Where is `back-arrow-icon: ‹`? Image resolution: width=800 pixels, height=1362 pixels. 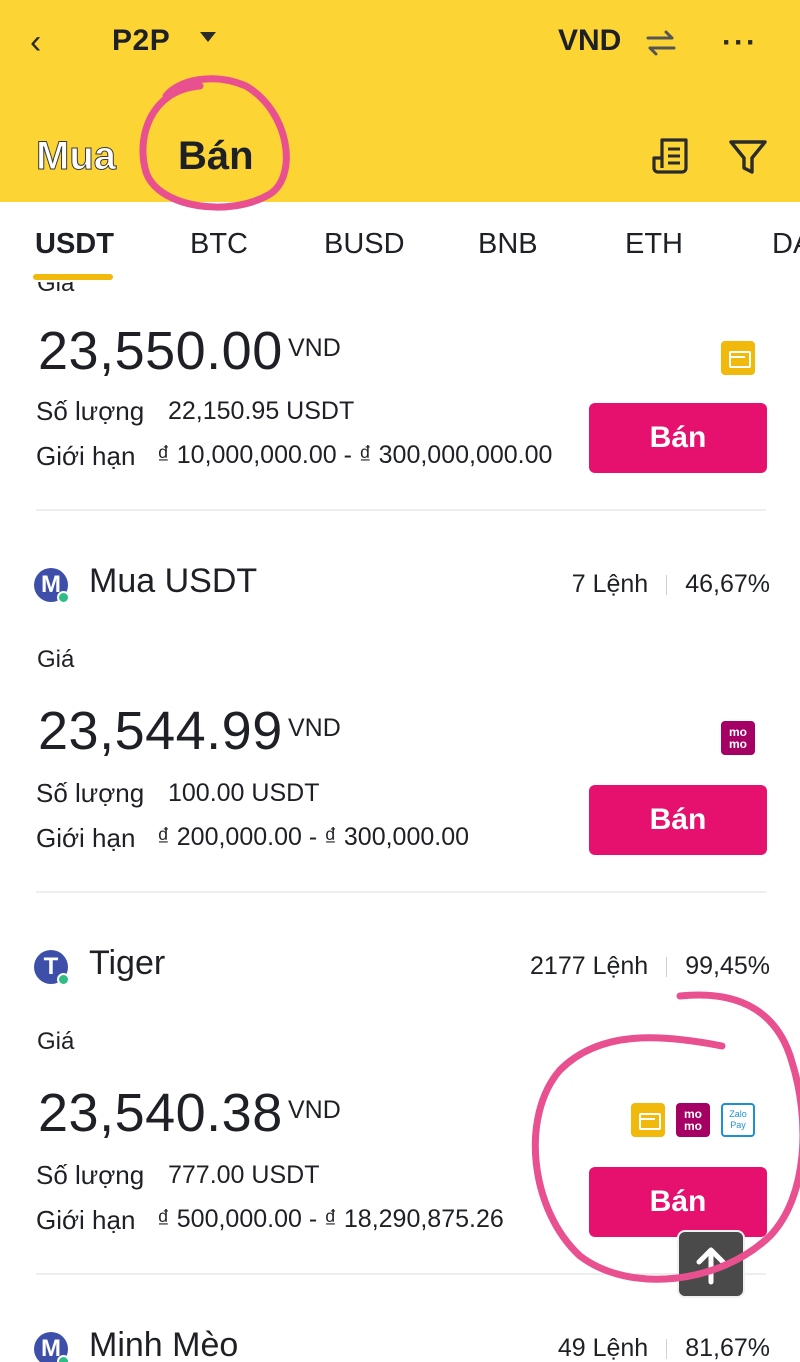 back-arrow-icon: ‹ is located at coordinates (46, 42).